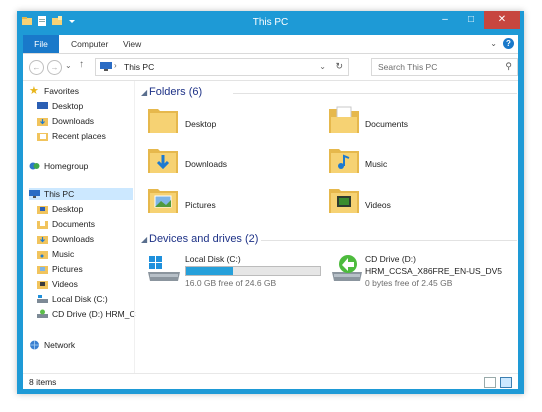  I want to click on ribbon-controls: ⌄ ?, so click(502, 43).